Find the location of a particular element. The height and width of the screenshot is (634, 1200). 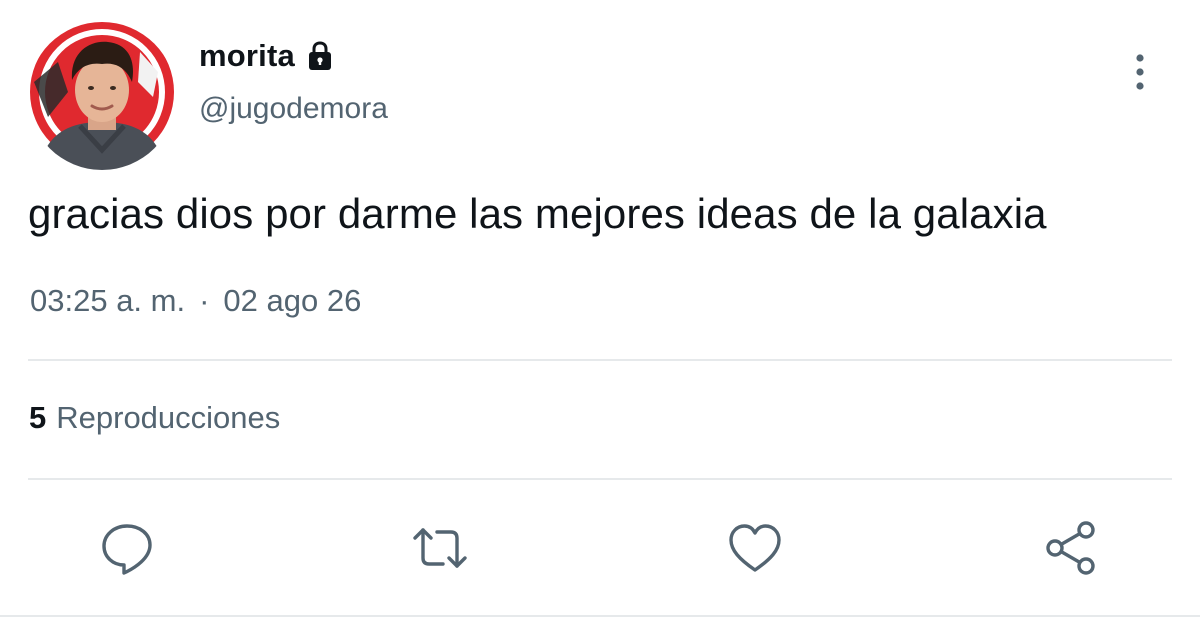

avatar is located at coordinates (102, 96).